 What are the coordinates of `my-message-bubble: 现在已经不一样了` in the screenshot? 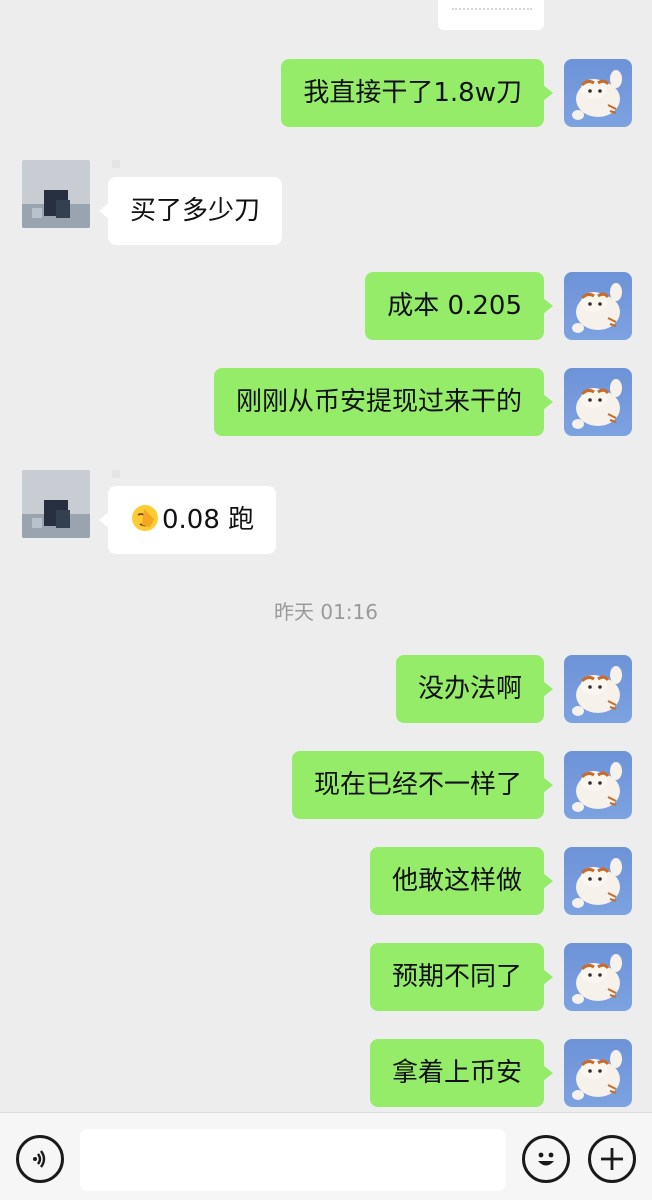 It's located at (422, 785).